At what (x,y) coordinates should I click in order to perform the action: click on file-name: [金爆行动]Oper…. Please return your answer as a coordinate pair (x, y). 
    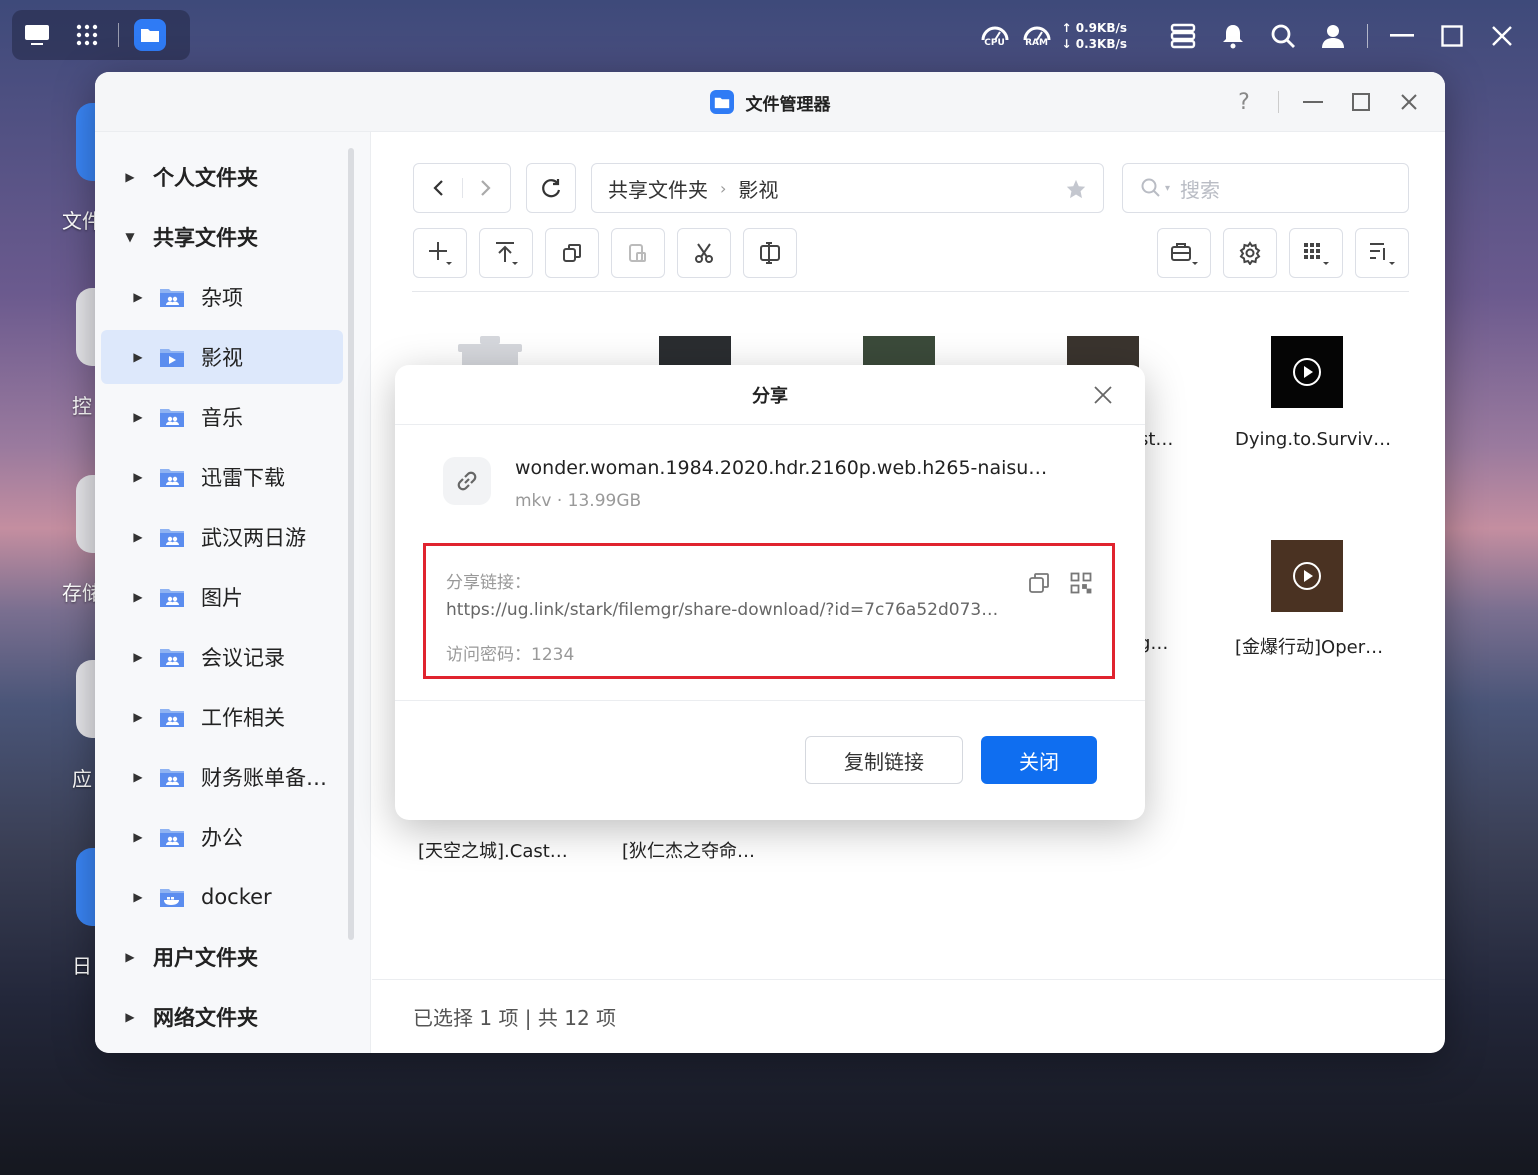
    Looking at the image, I should click on (1309, 646).